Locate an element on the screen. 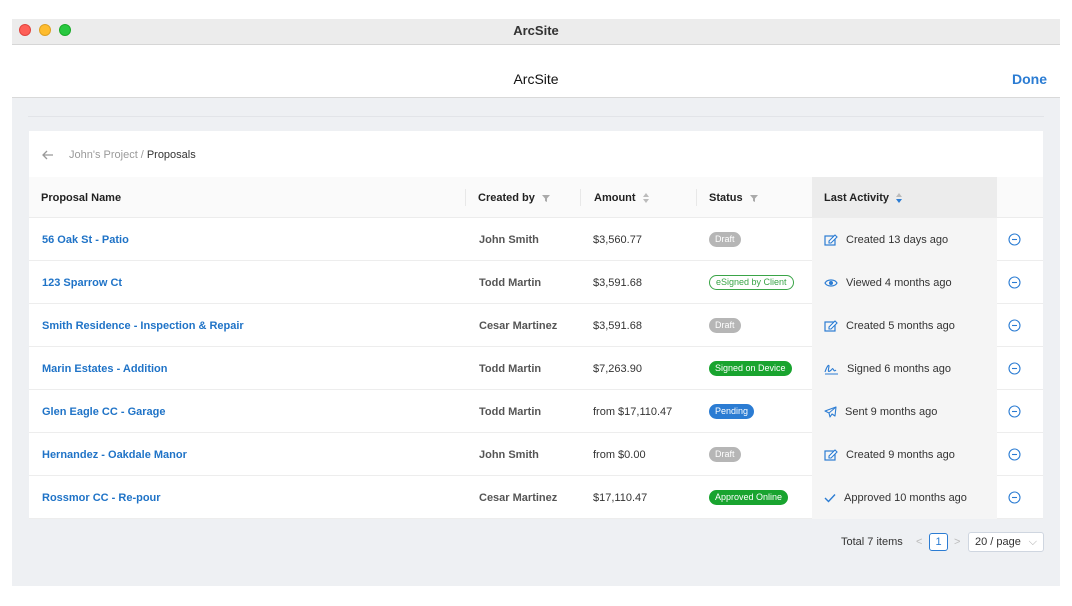 Image resolution: width=1072 pixels, height=606 pixels. last-activity-cell: Sent 9 months ago is located at coordinates (880, 411).